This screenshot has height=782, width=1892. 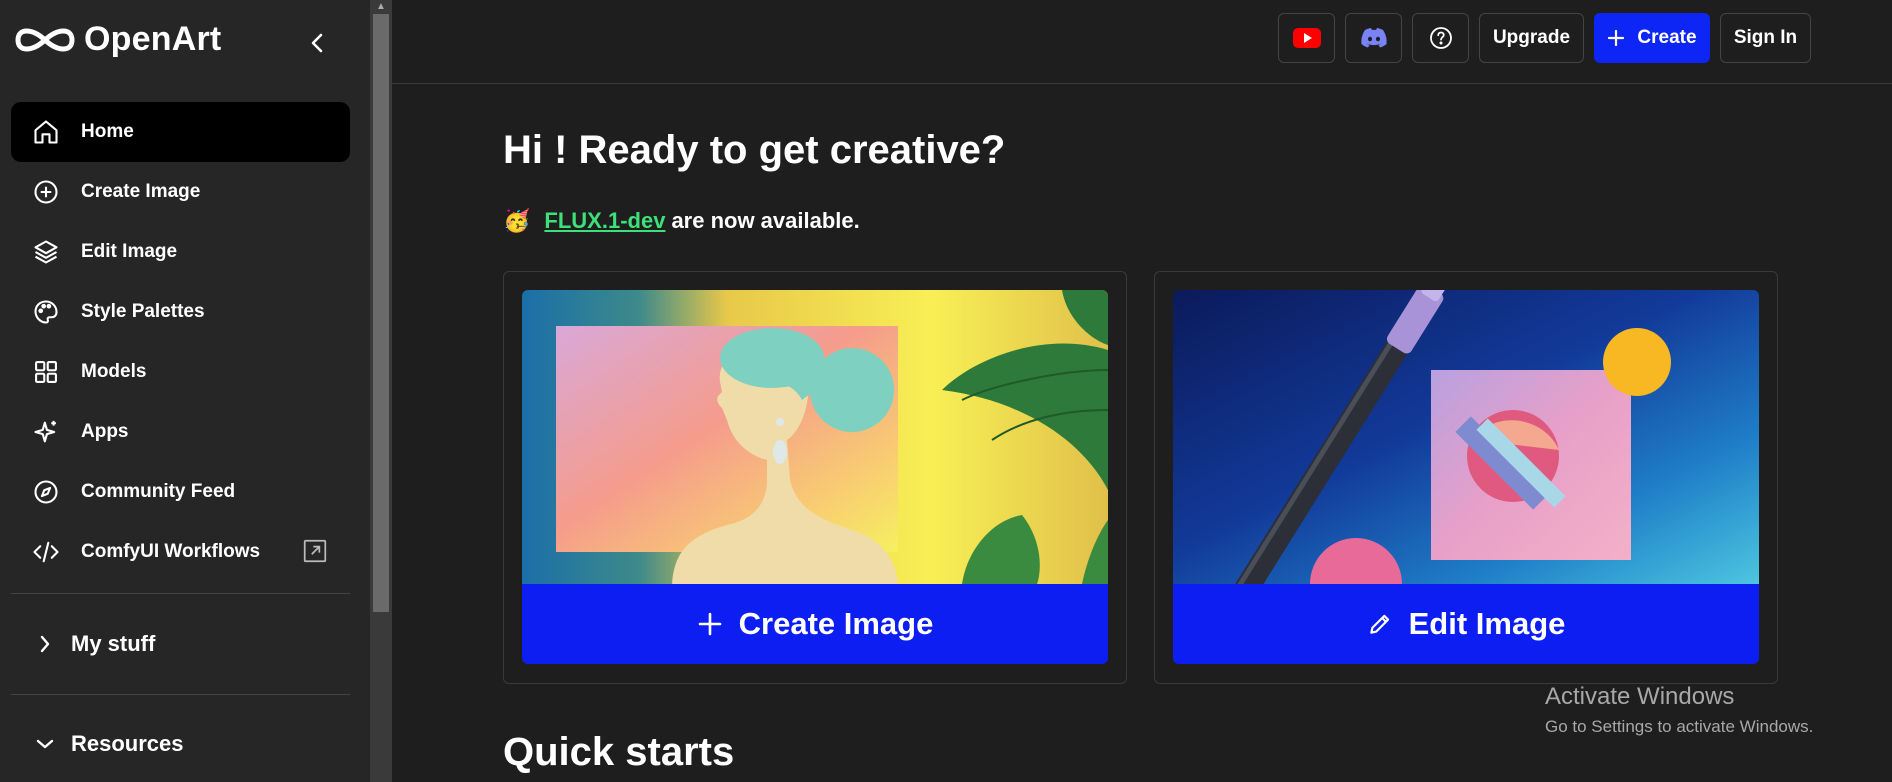 I want to click on chevron-right-icon, so click(x=45, y=644).